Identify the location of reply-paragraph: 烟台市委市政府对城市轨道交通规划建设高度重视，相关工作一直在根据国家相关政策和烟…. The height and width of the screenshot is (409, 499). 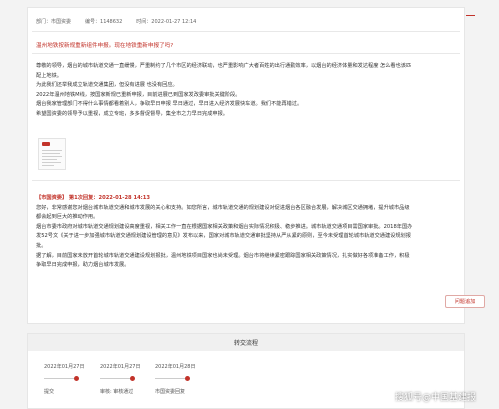
(224, 226).